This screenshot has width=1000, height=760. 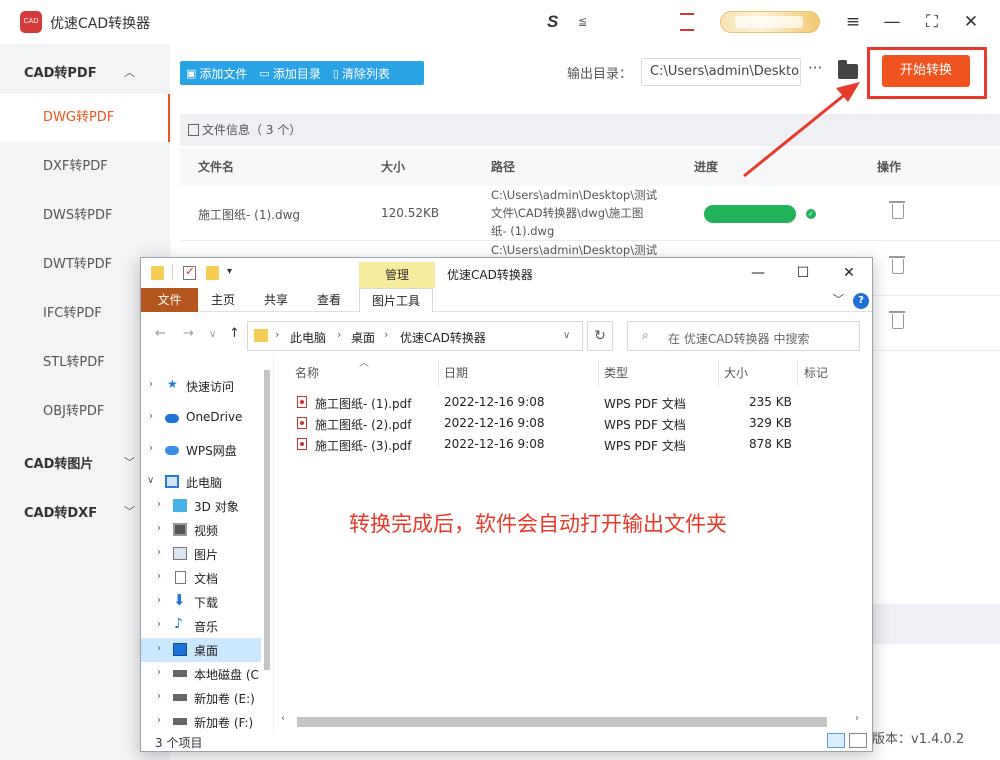 I want to click on explorer-close-button: ✕, so click(x=849, y=273).